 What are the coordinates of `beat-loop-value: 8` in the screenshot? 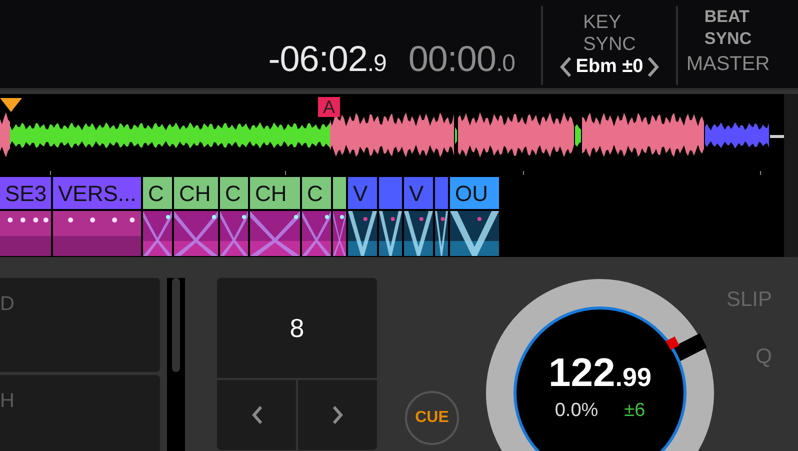 It's located at (297, 329).